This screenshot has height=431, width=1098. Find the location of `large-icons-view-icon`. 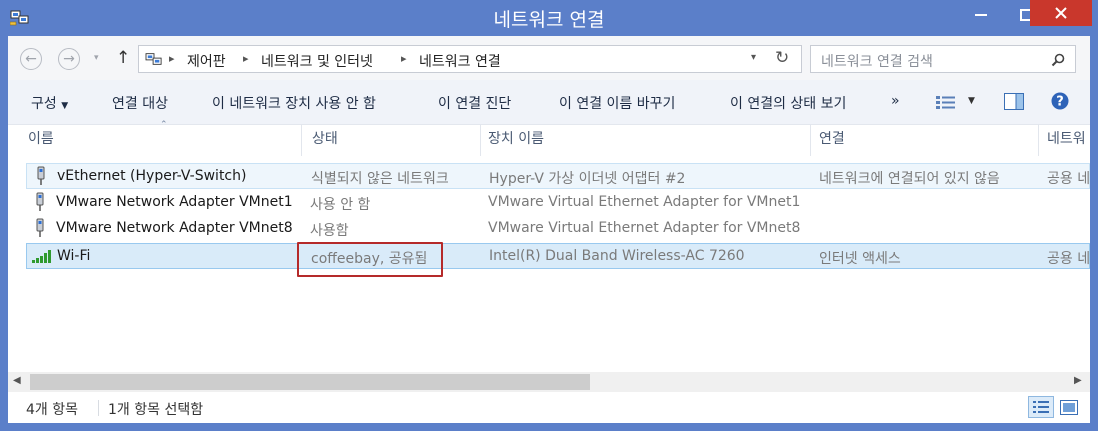

large-icons-view-icon is located at coordinates (1069, 407).